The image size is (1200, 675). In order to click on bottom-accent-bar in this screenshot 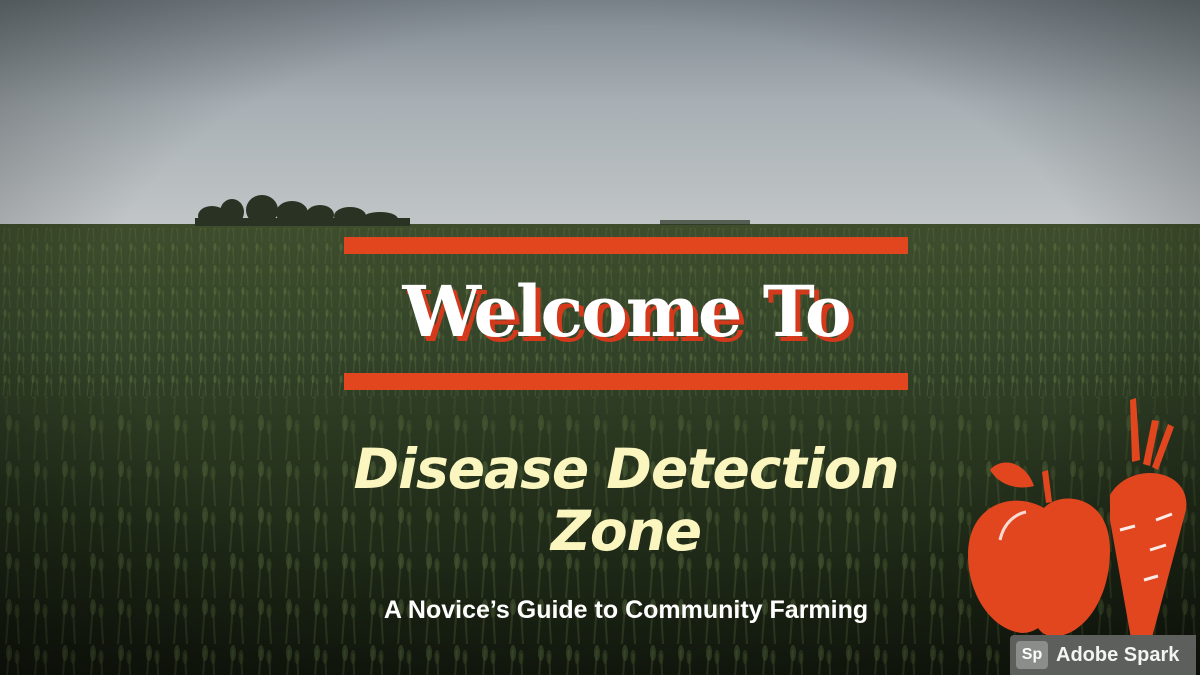, I will do `click(626, 381)`.